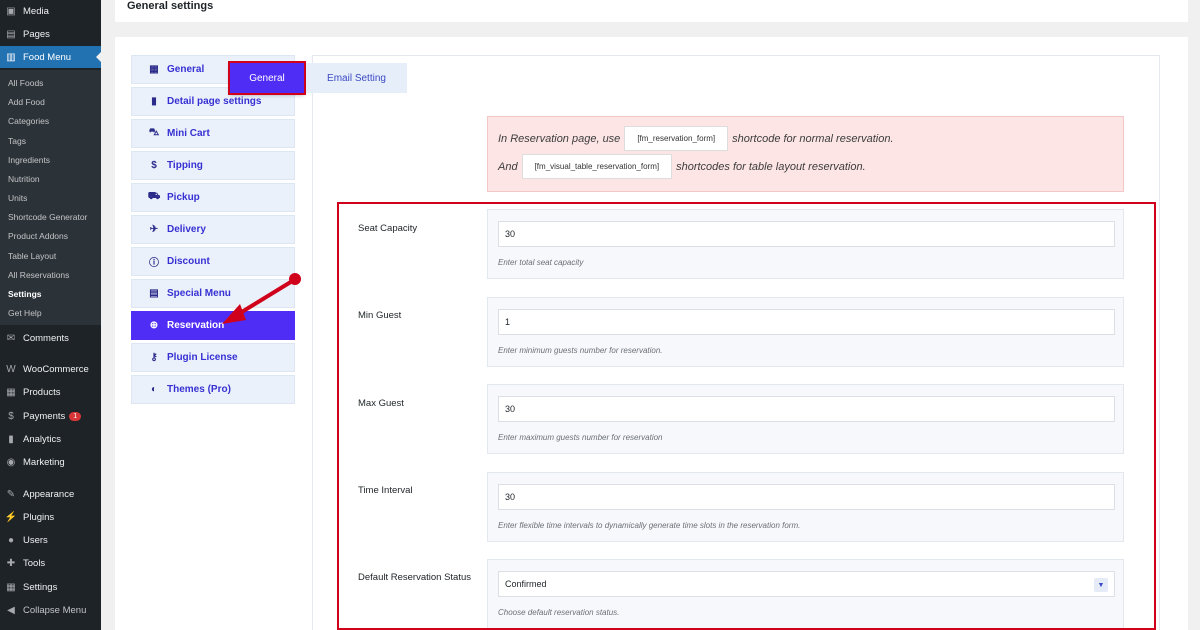  I want to click on nav-label: Plugin License, so click(202, 357).